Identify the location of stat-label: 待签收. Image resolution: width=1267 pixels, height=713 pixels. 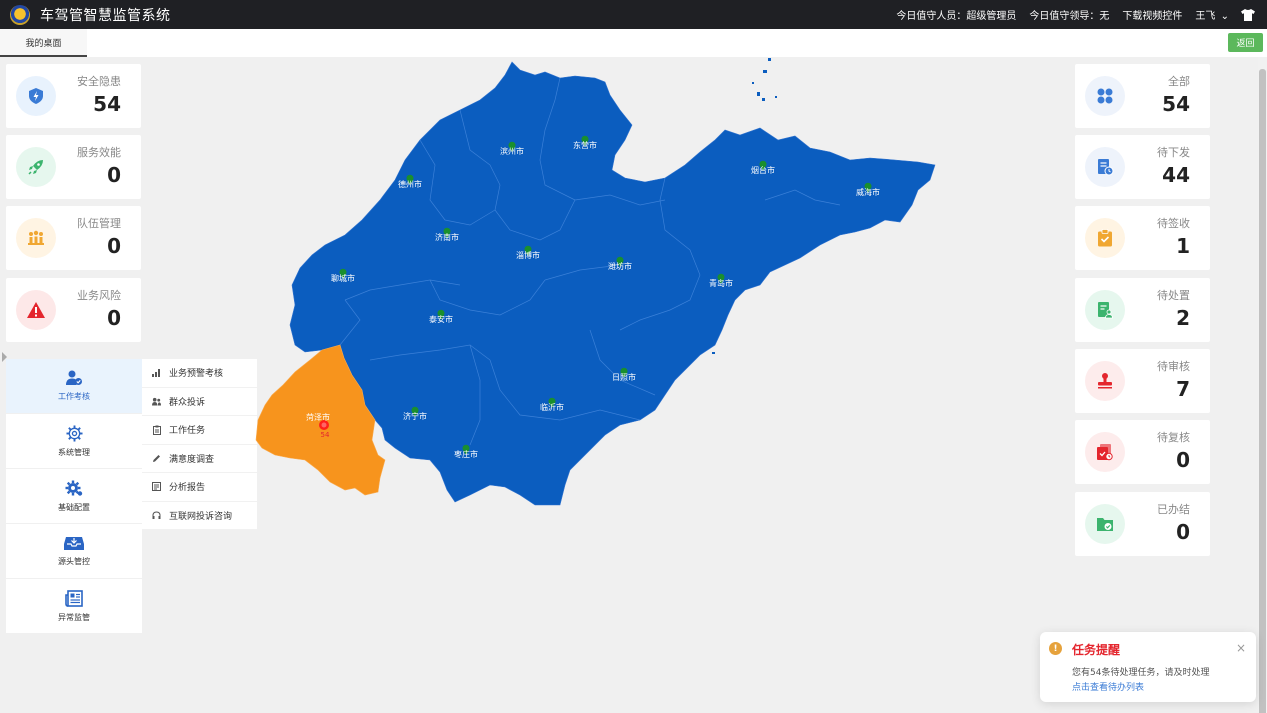
(1173, 223).